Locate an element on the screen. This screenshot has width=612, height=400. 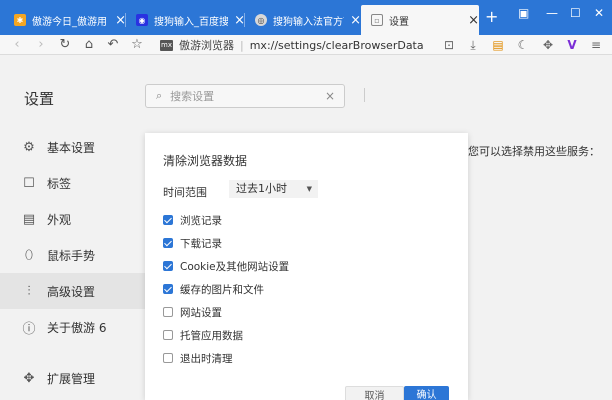
option-label: 缓存的图片和文件 is located at coordinates (222, 289).